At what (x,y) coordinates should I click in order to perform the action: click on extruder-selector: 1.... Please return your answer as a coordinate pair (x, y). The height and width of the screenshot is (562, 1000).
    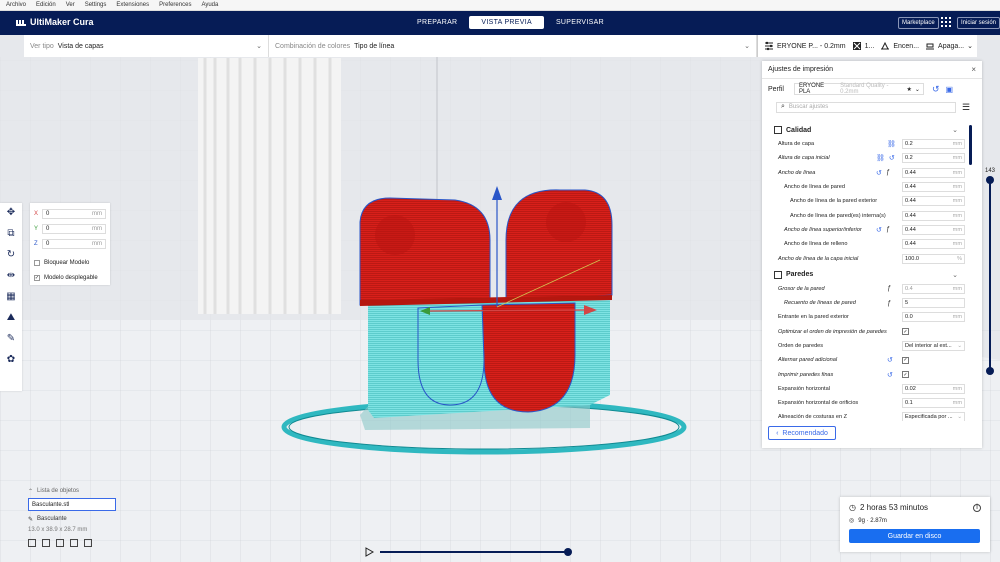
    Looking at the image, I should click on (863, 46).